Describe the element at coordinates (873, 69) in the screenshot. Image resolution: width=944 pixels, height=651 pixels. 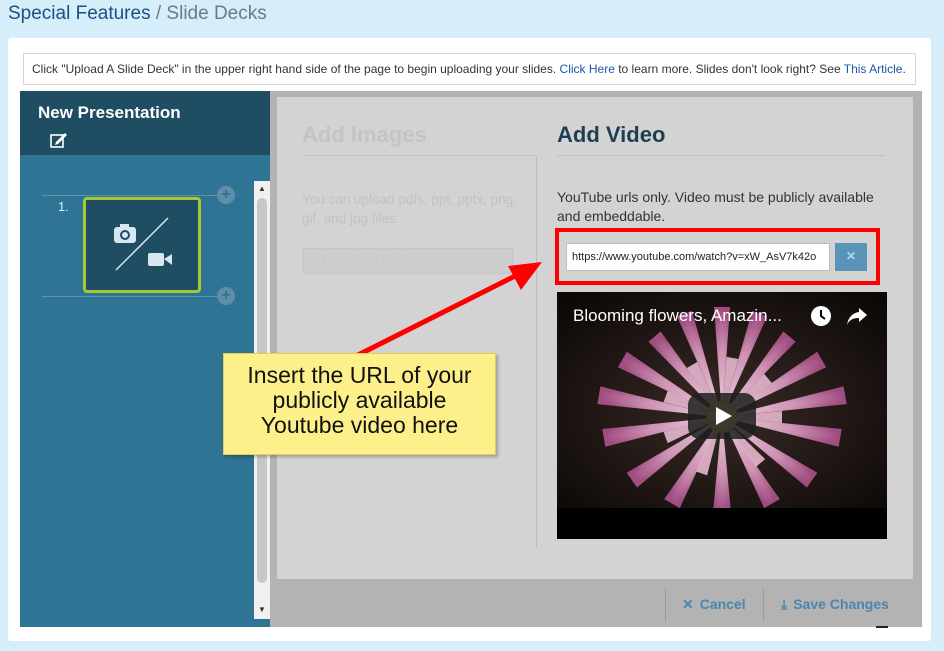
I see `this-article-link: This Article` at that location.